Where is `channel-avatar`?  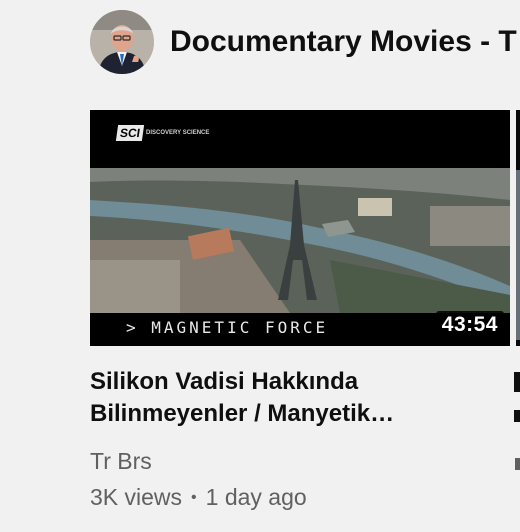 channel-avatar is located at coordinates (122, 42).